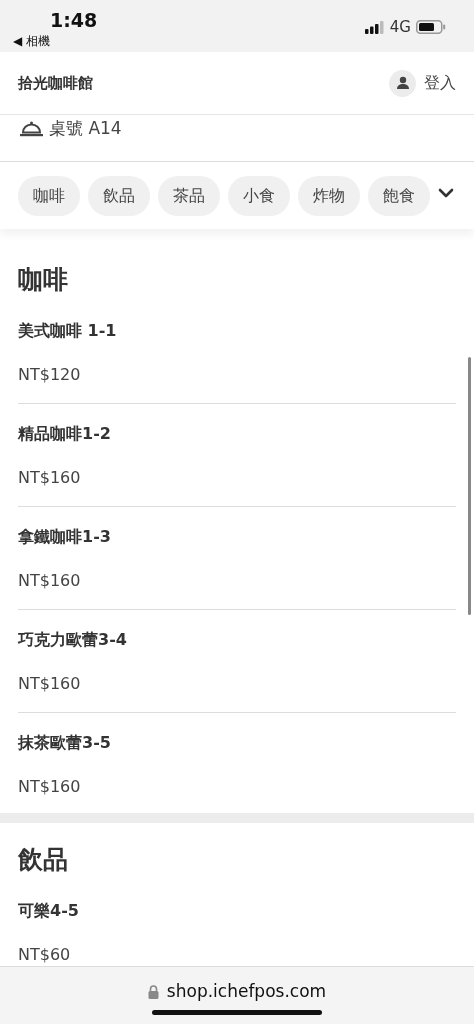 The height and width of the screenshot is (1024, 474). I want to click on signal-icon, so click(374, 27).